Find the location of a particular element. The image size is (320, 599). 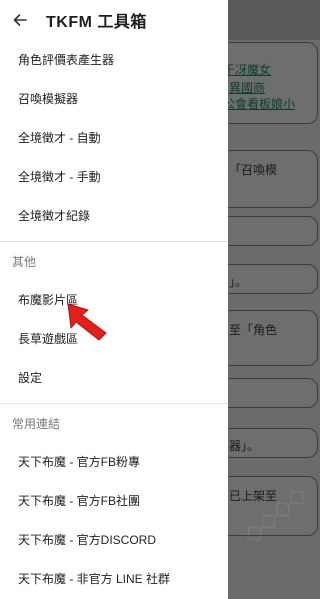

drawer-menu-other: 布魔影片區 長草遊戲區 設定 is located at coordinates (114, 338).